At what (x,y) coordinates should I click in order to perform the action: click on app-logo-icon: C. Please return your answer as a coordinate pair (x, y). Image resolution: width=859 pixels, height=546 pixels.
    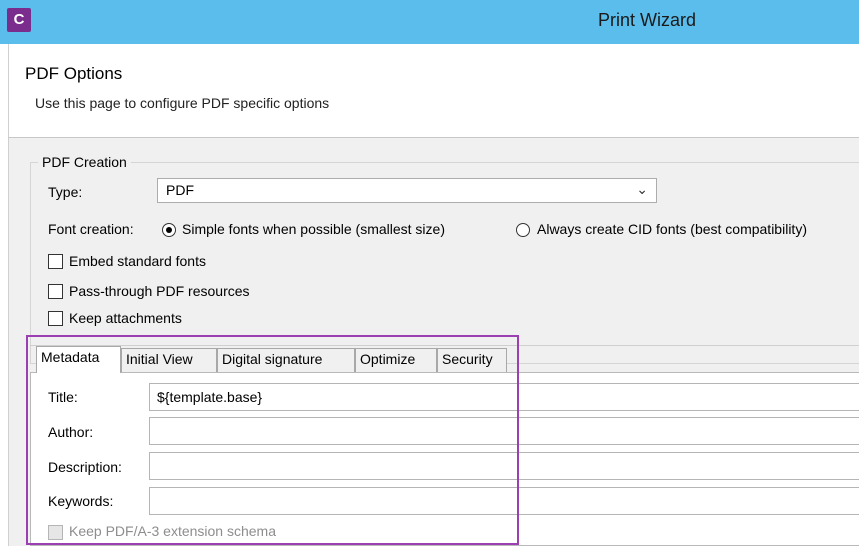
    Looking at the image, I should click on (19, 20).